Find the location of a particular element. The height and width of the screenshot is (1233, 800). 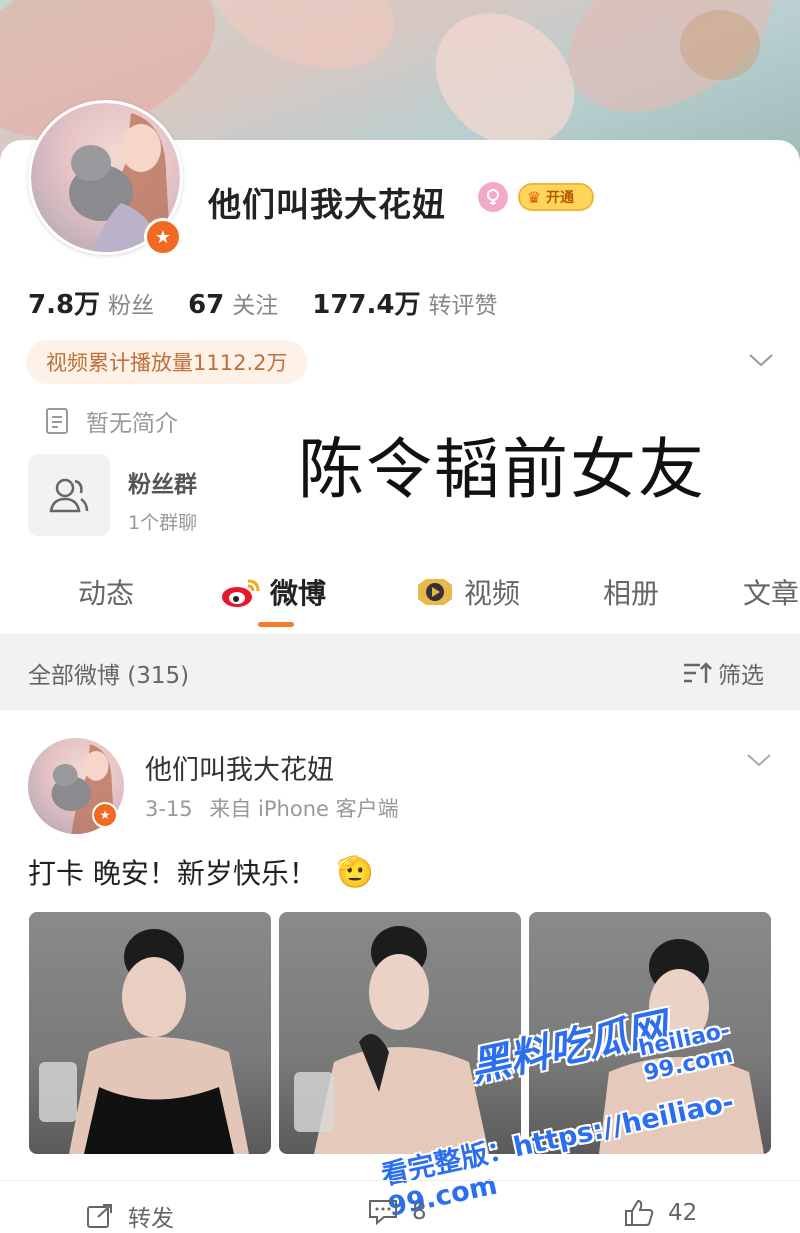

tab-video: 视频 is located at coordinates (467, 592).